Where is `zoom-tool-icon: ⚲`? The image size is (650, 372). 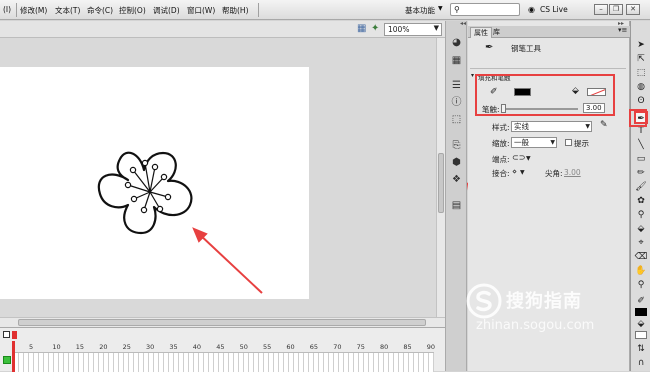 zoom-tool-icon: ⚲ is located at coordinates (641, 285).